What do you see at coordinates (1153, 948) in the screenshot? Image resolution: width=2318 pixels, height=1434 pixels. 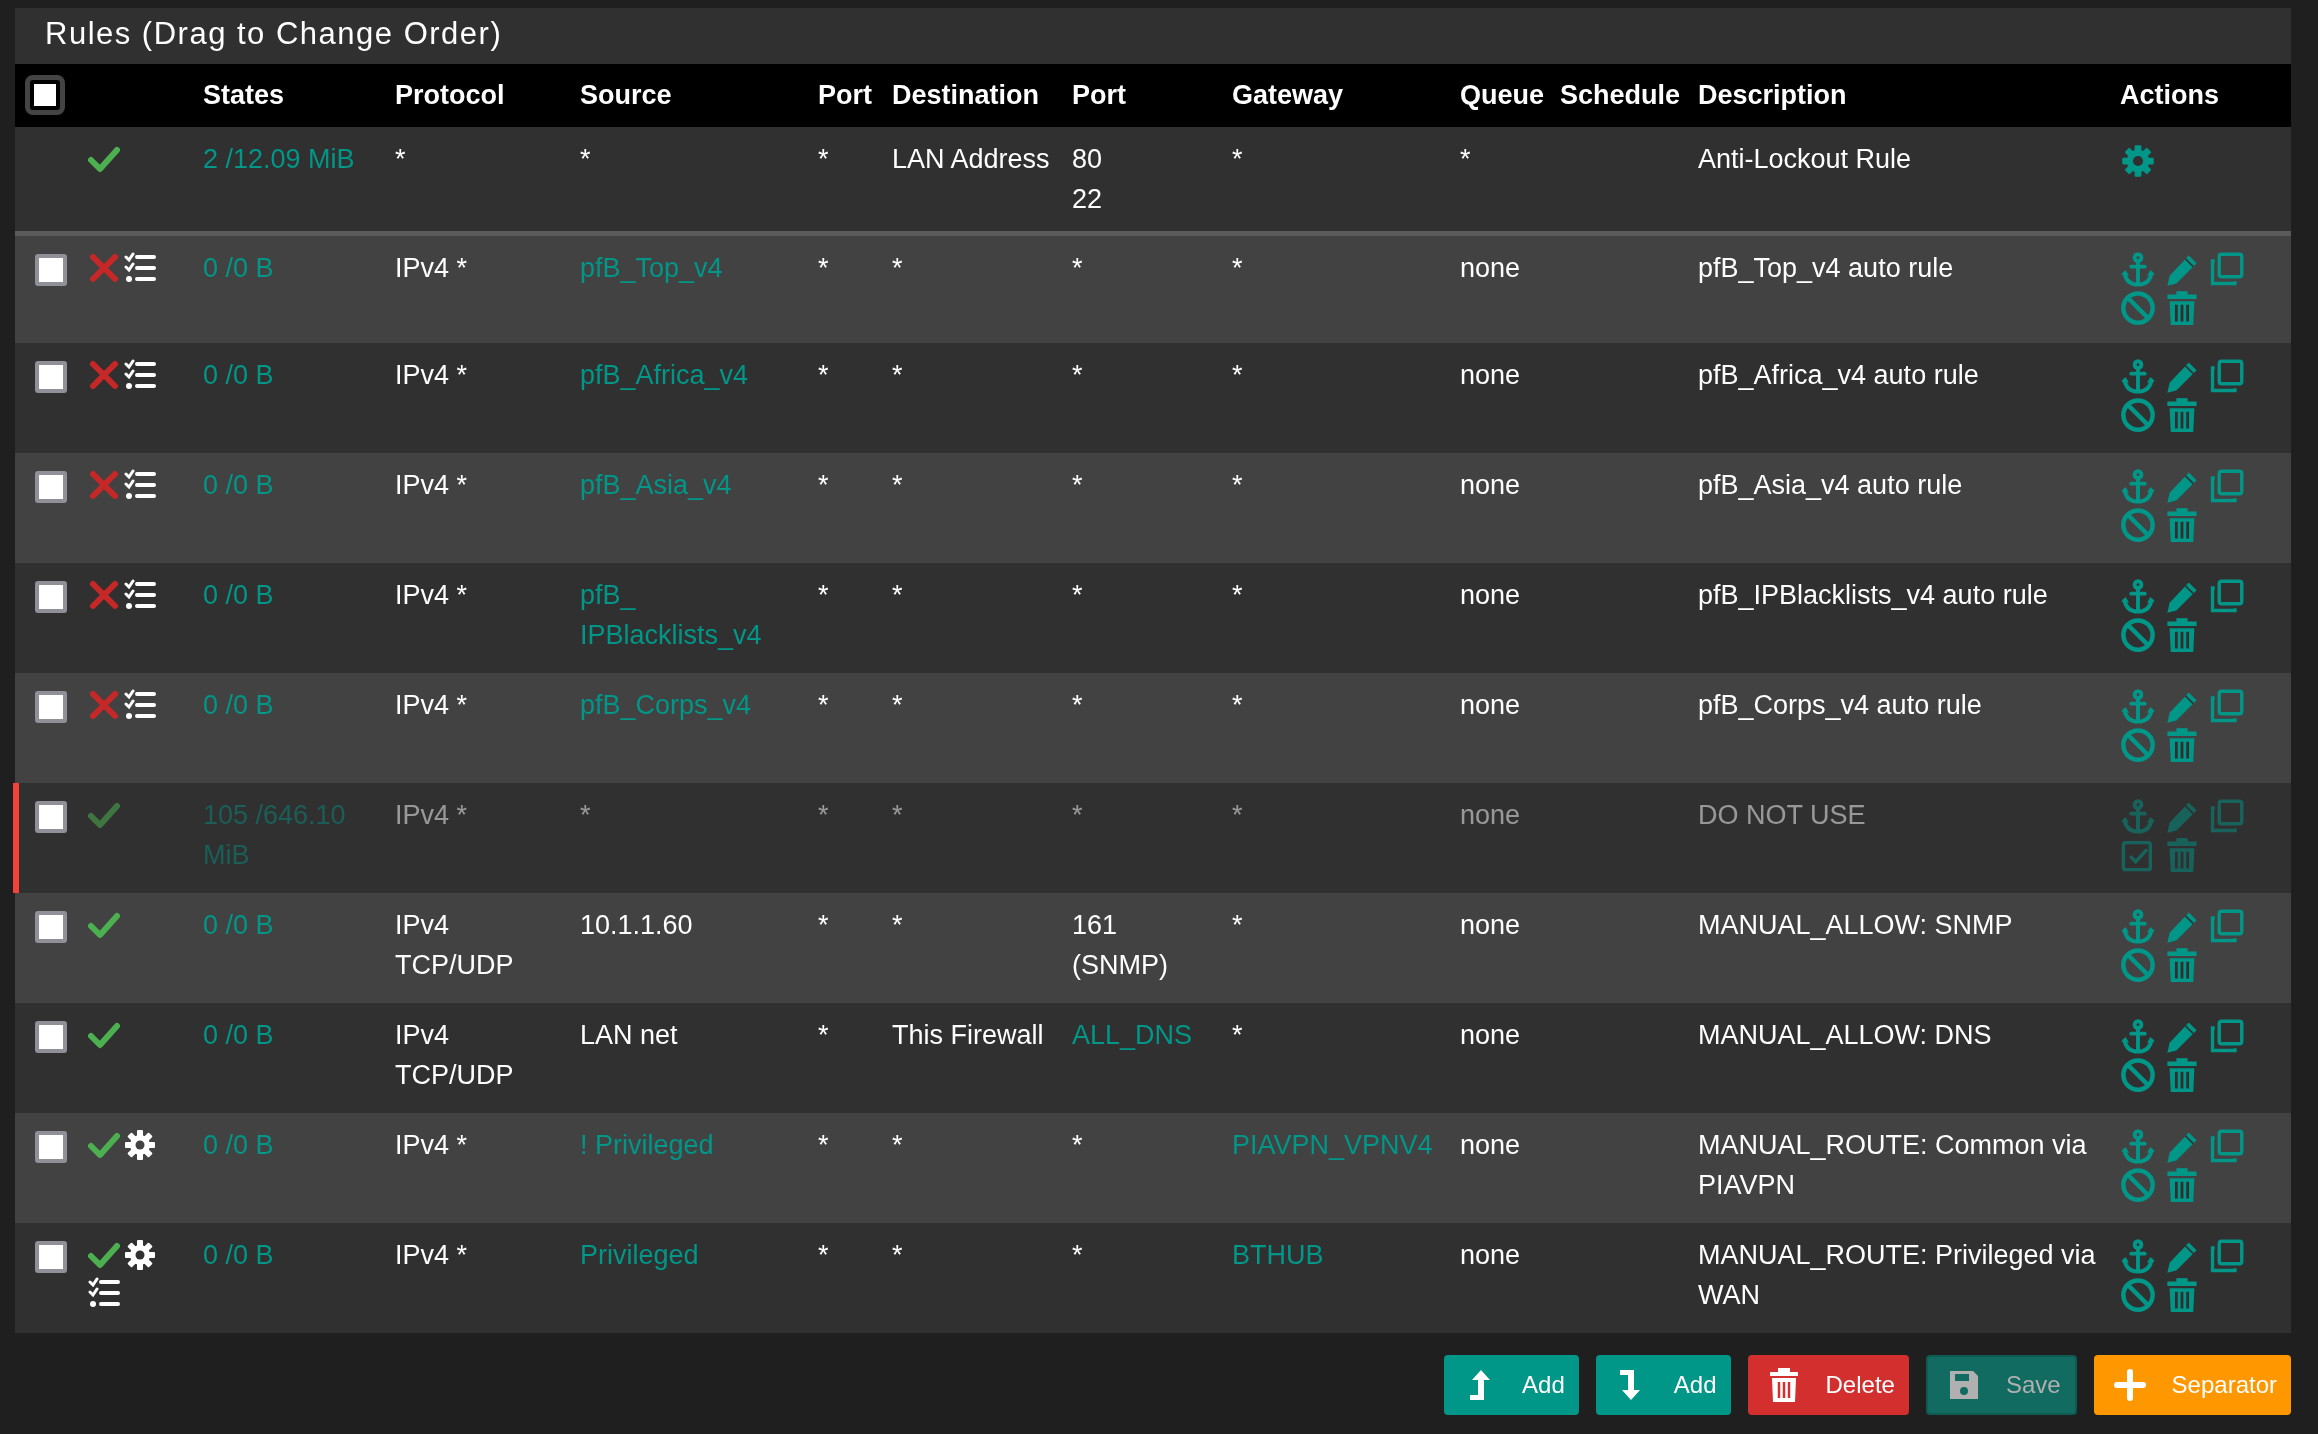 I see `rule-row: 0 /0 B IPv4 TCP/UDP 10.1.1.60 * * 161 (SNMP) * none MANUAL_ALLOW: SNMP` at bounding box center [1153, 948].